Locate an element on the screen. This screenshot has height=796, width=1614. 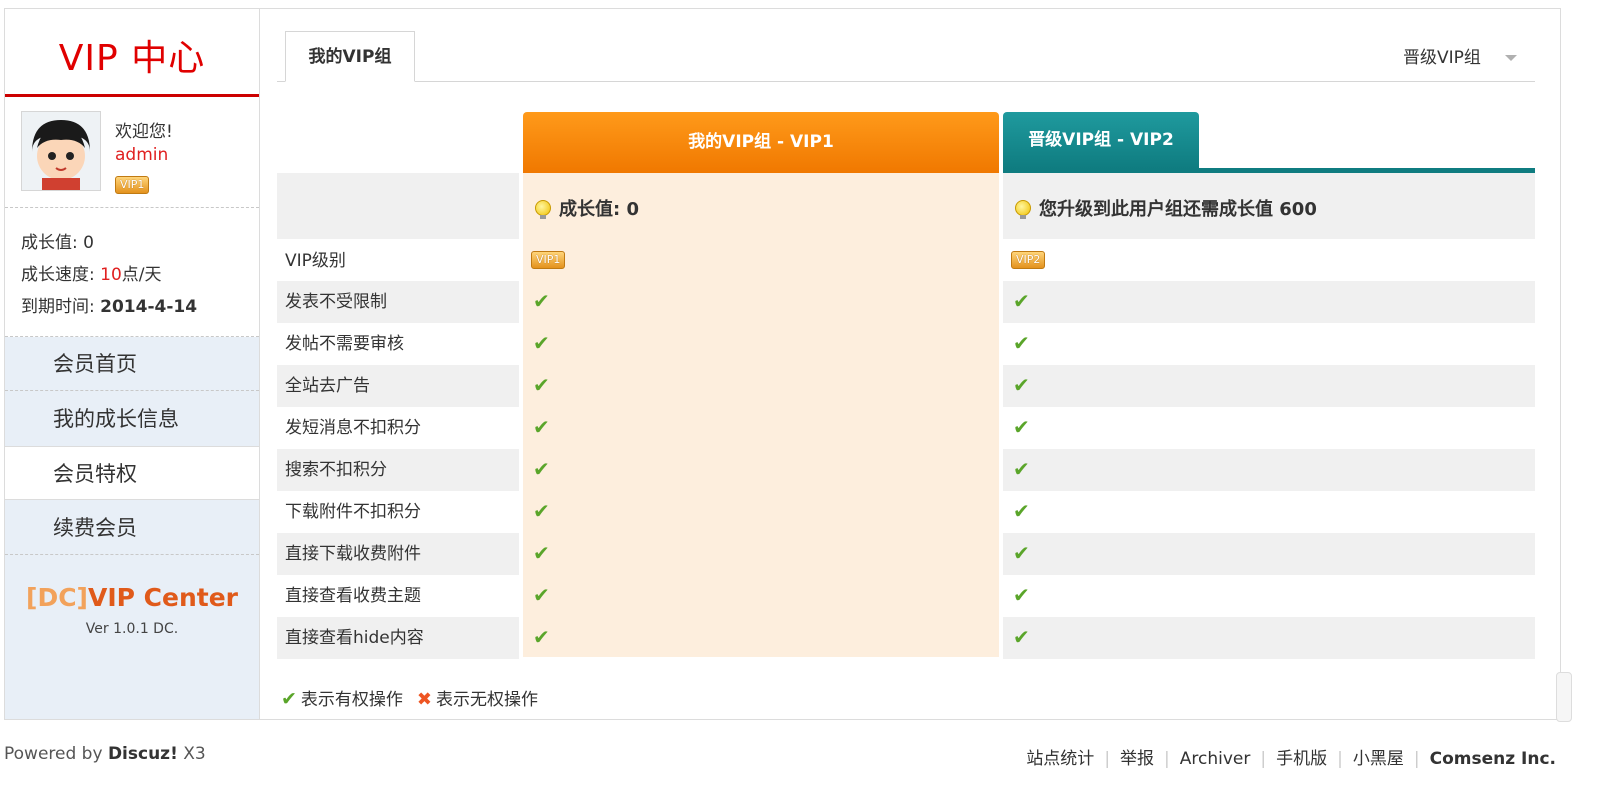
chevron-down-icon is located at coordinates (1510, 58).